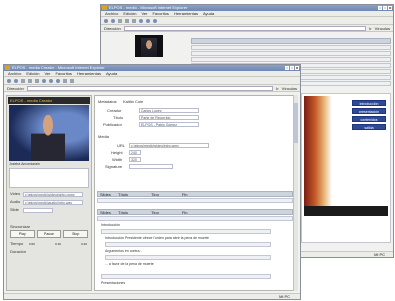 This screenshot has width=395, height=301. What do you see at coordinates (337, 221) in the screenshot?
I see `back-banner-text: Fram Gelny` at bounding box center [337, 221].